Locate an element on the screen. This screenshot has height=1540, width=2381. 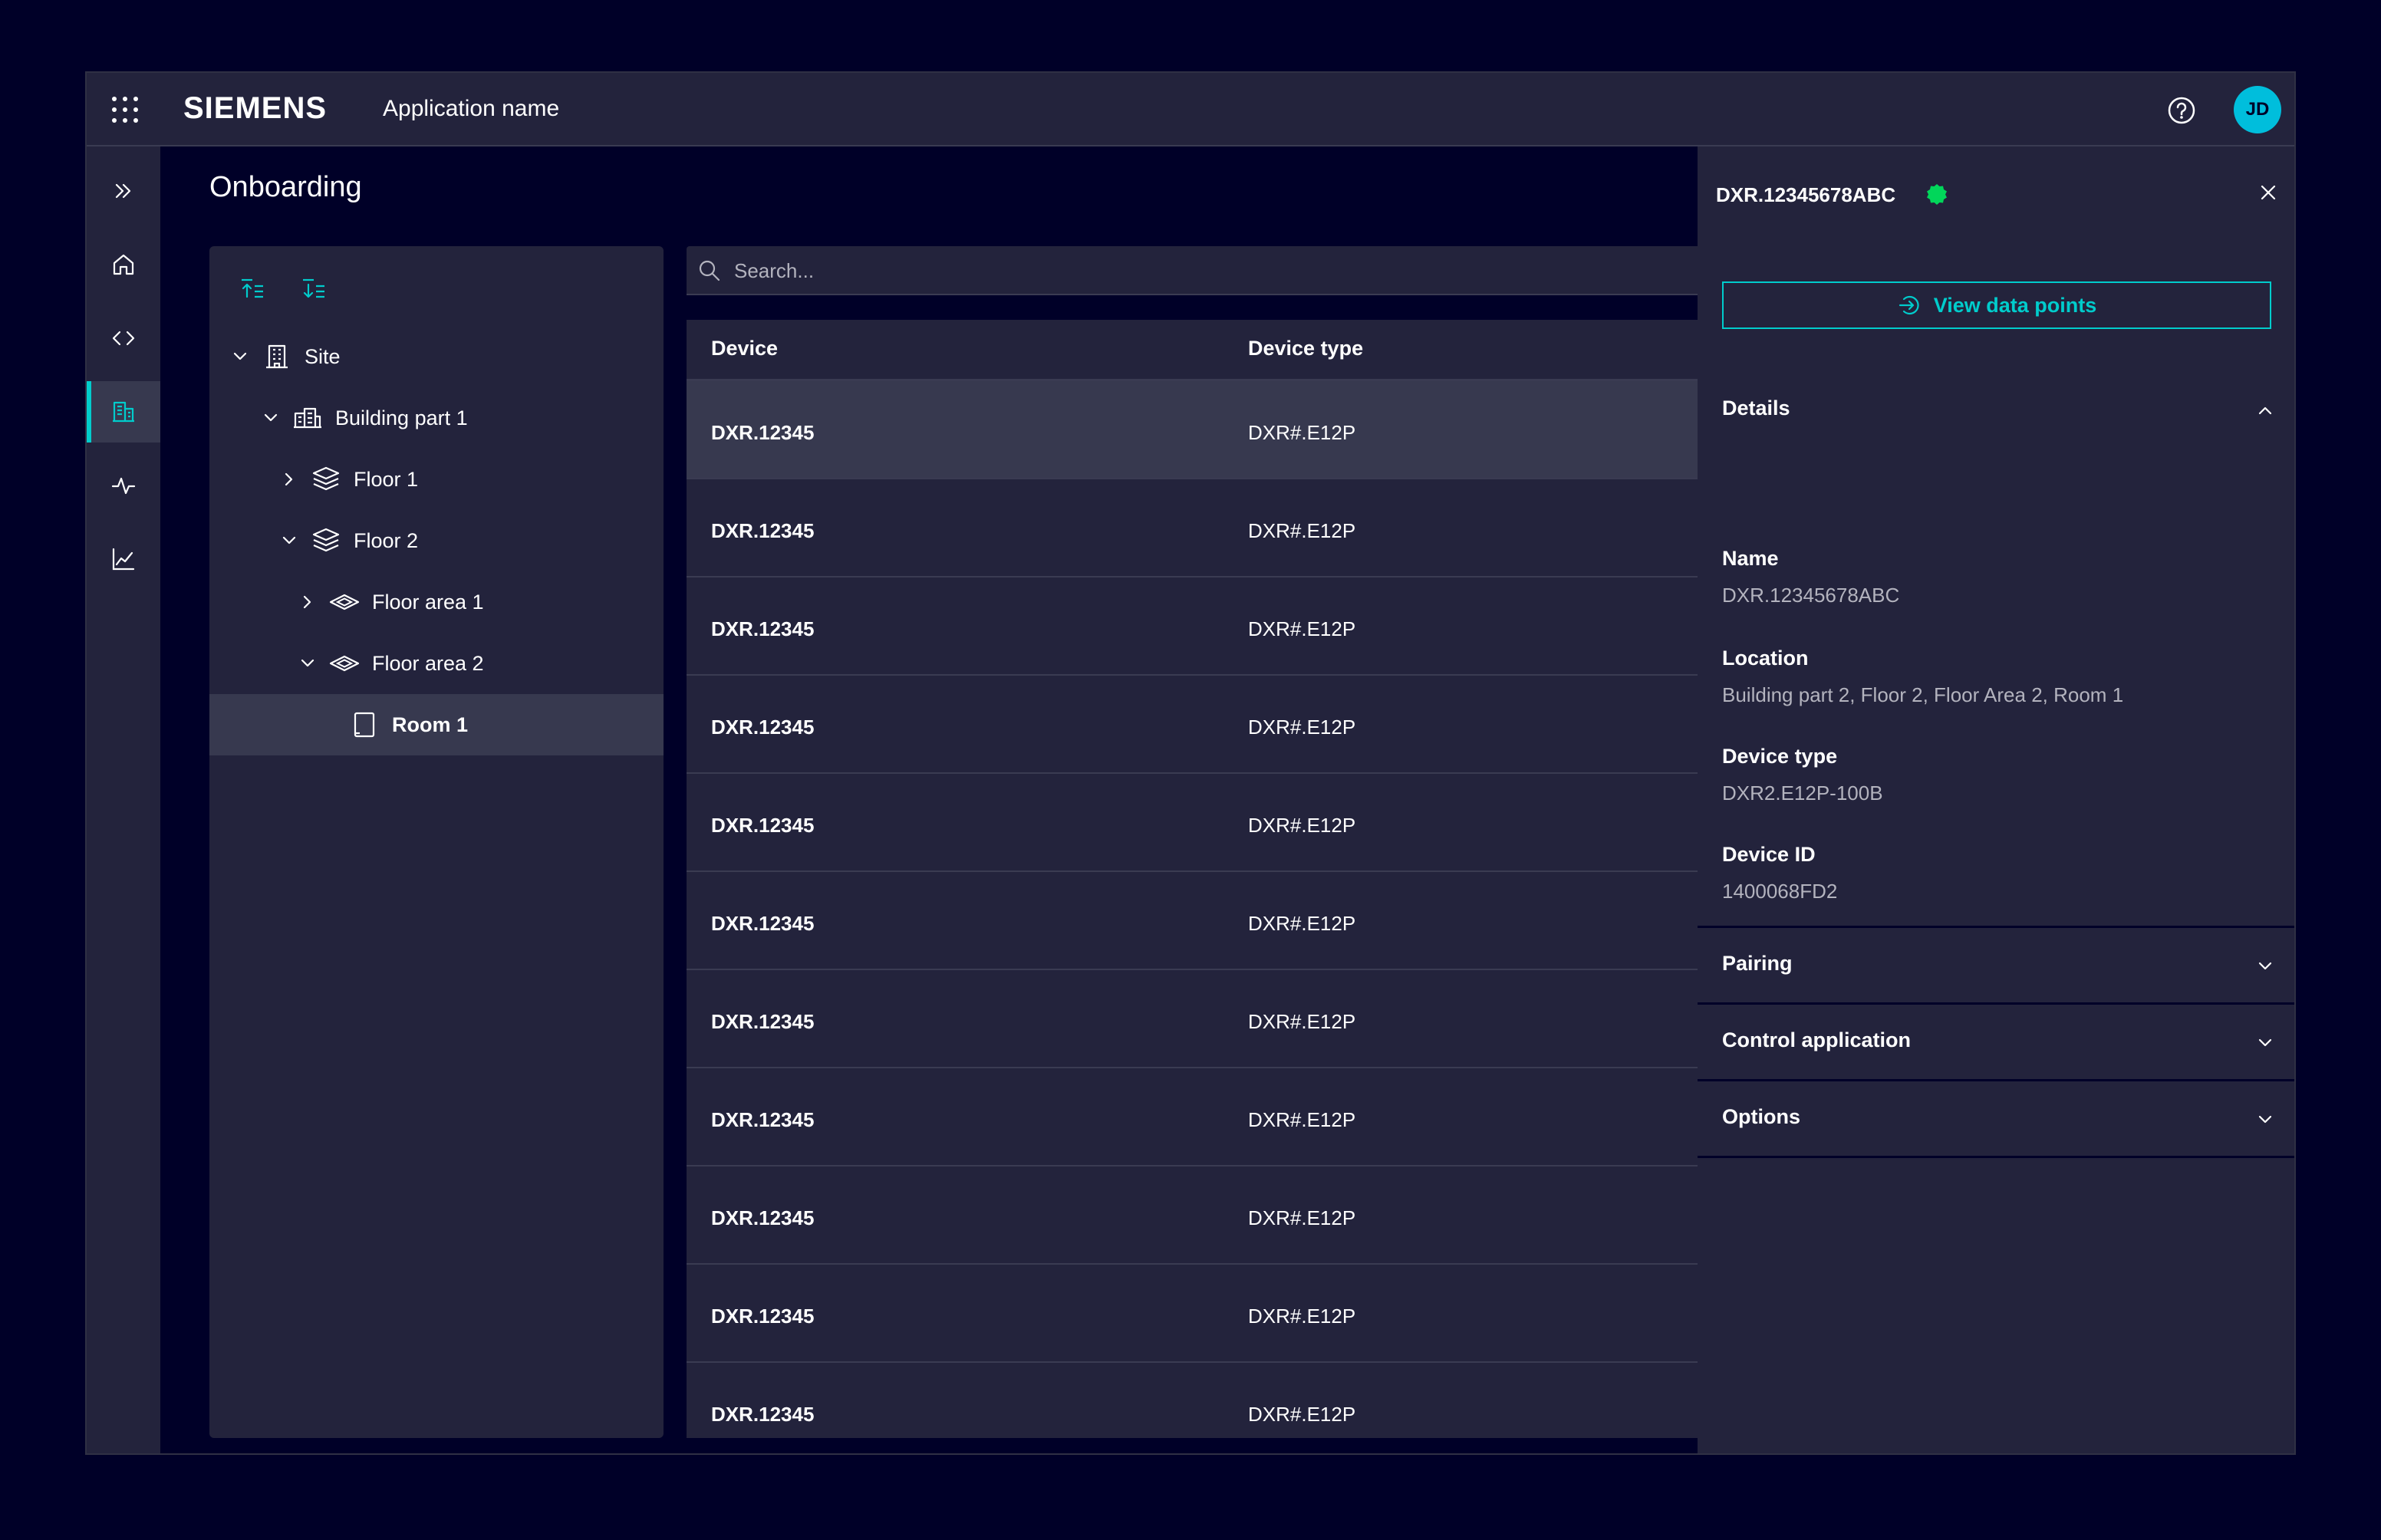
tree-node-floor-area-2: Floor area 2 is located at coordinates (437, 663).